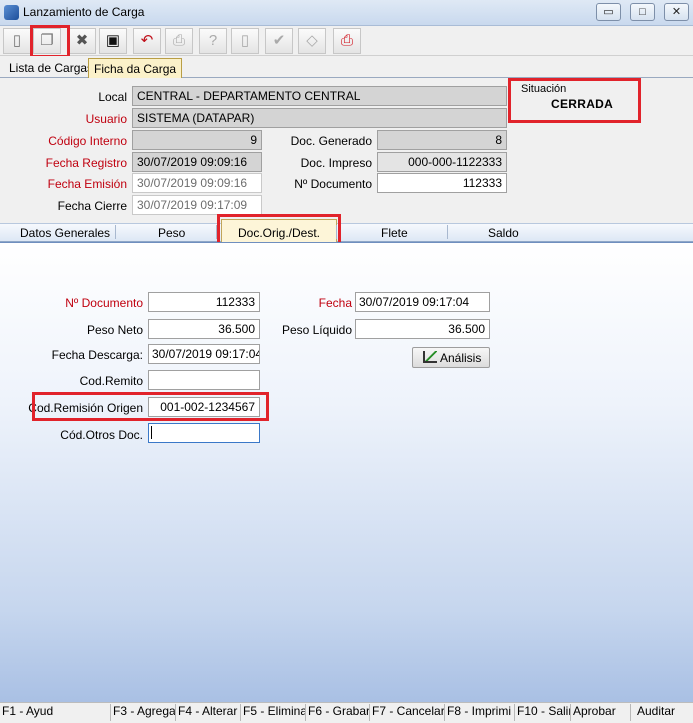 The height and width of the screenshot is (723, 693). What do you see at coordinates (279, 41) in the screenshot?
I see `check-icon: ✔` at bounding box center [279, 41].